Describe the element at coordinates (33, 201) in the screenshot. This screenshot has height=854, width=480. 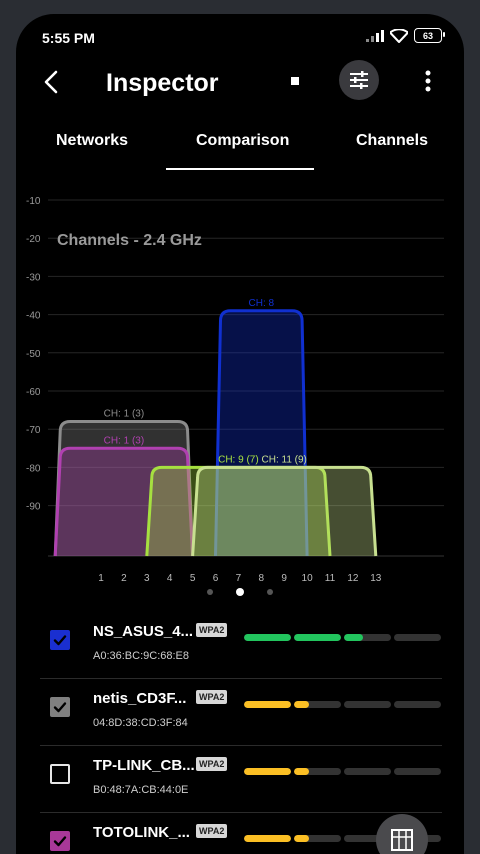
I see `y-tick-label: -10` at that location.